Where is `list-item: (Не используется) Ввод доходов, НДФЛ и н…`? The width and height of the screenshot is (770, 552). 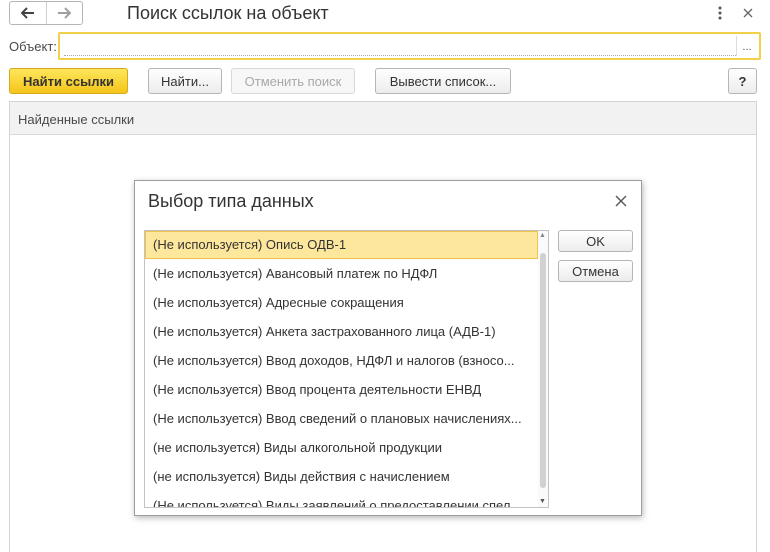 list-item: (Не используется) Ввод доходов, НДФЛ и н… is located at coordinates (341, 361).